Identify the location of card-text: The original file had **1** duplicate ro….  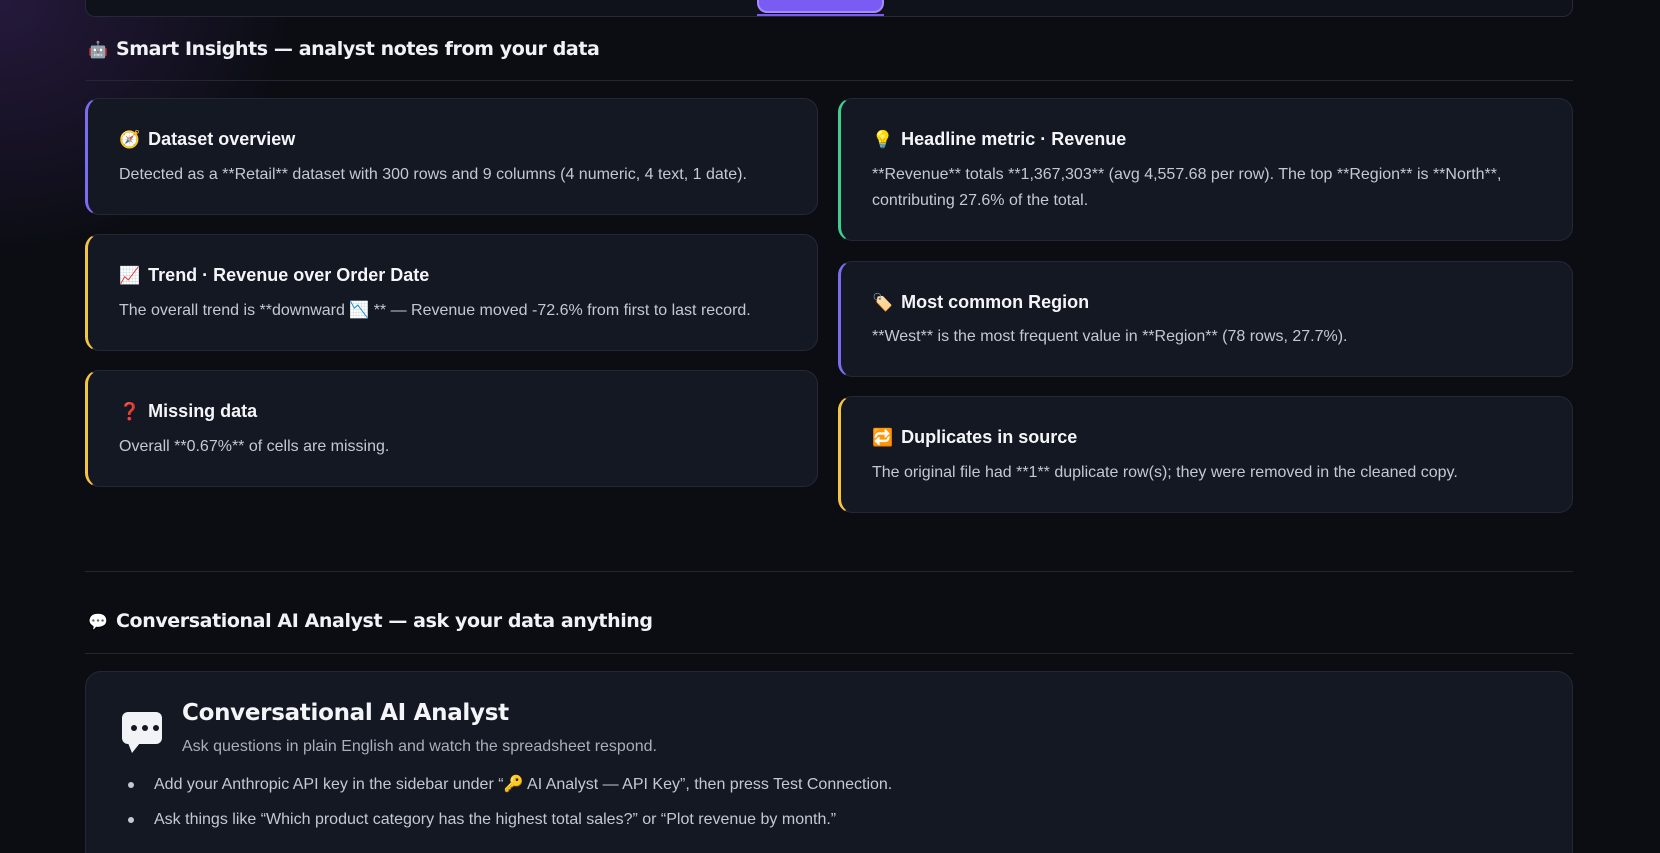
(1165, 472).